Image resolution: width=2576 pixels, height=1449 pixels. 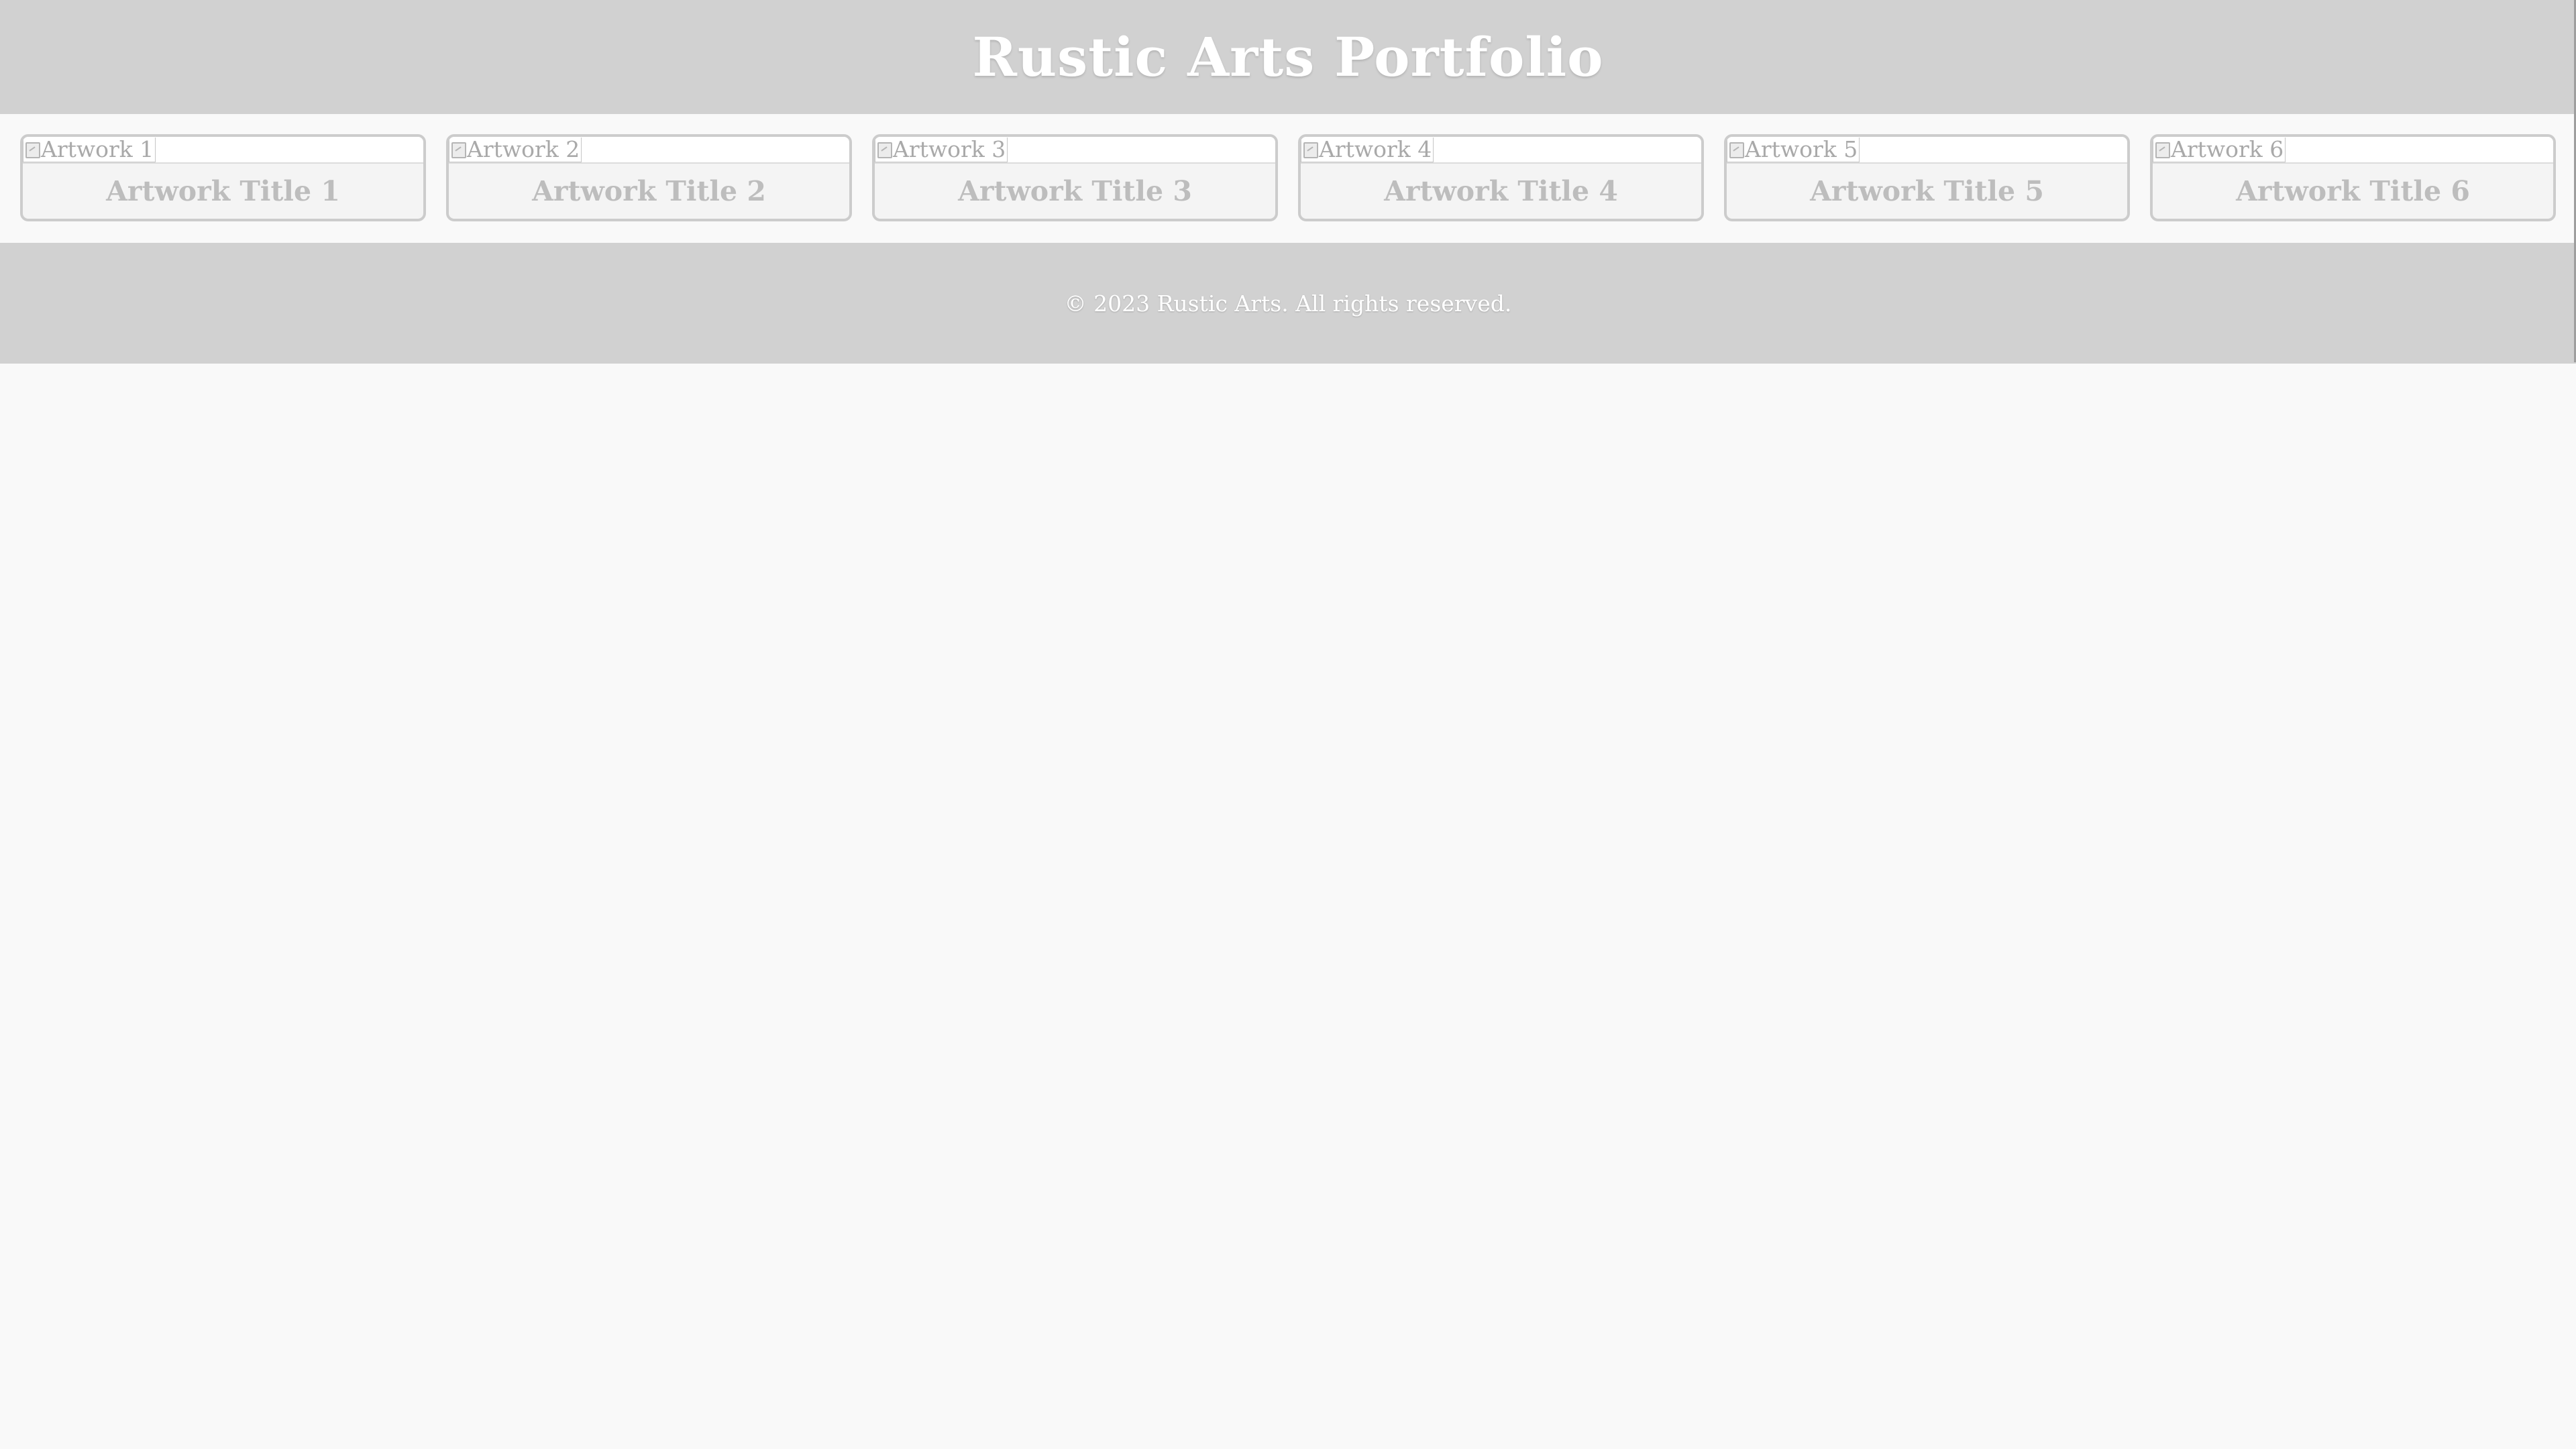 What do you see at coordinates (1927, 191) in the screenshot?
I see `artwork-title: Artwork Title 5` at bounding box center [1927, 191].